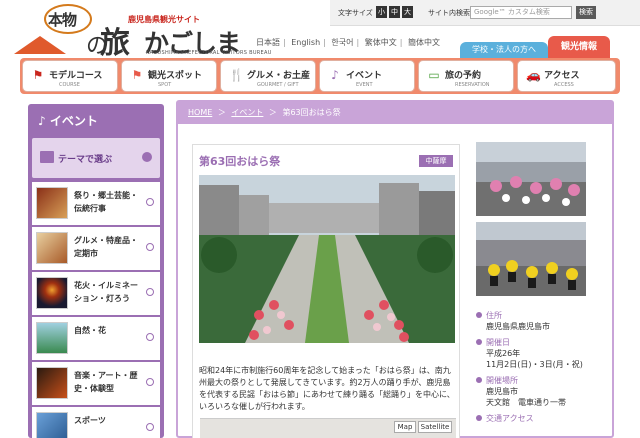 Image resolution: width=640 pixels, height=438 pixels. Describe the element at coordinates (381, 12) in the screenshot. I see `fontsize-small-button: 小` at that location.